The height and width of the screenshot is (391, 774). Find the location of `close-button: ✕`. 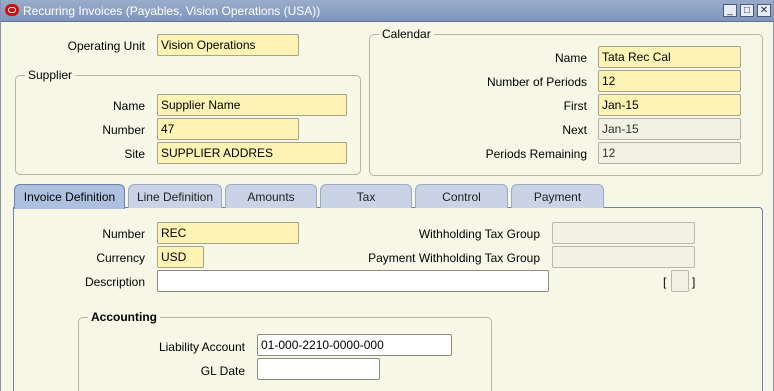

close-button: ✕ is located at coordinates (764, 10).